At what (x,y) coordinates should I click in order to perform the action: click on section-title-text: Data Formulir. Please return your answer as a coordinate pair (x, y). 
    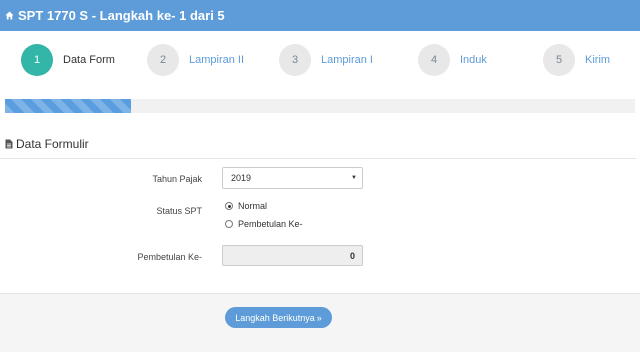
    Looking at the image, I should click on (52, 144).